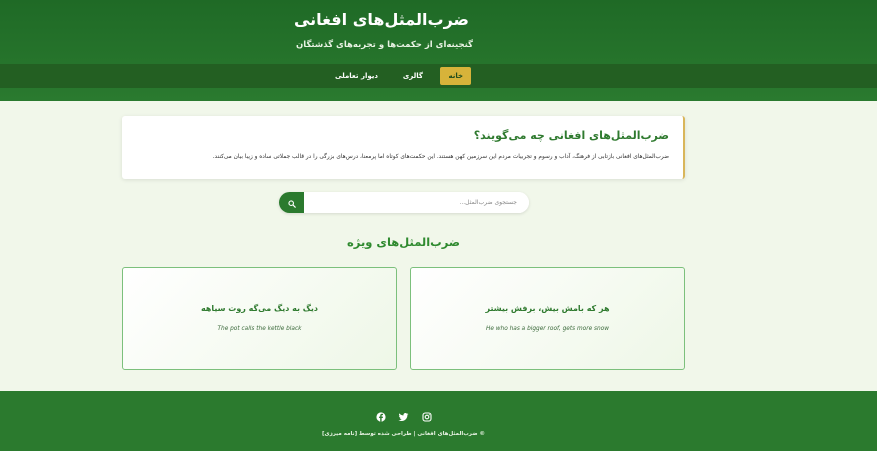 The image size is (877, 451). I want to click on twitter-icon, so click(403, 414).